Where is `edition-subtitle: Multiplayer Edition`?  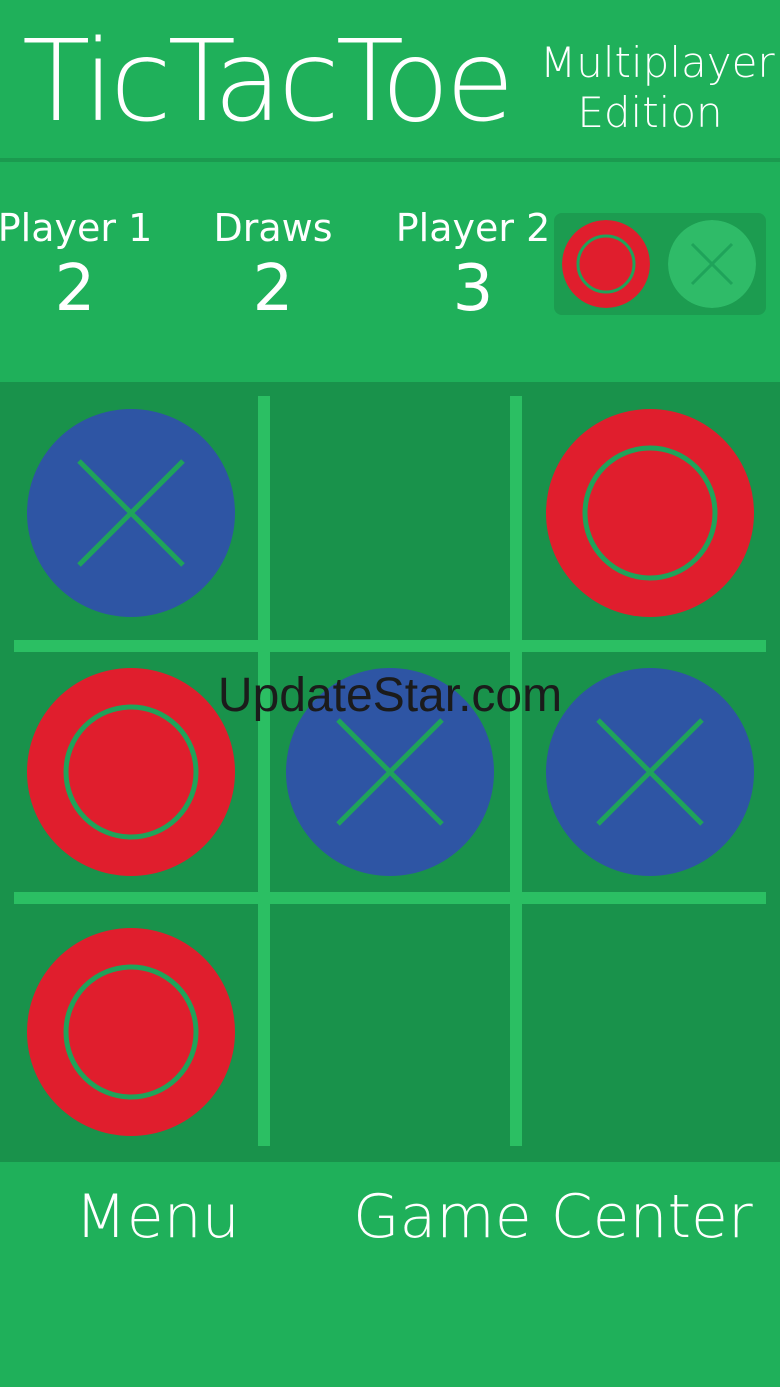 edition-subtitle: Multiplayer Edition is located at coordinates (657, 88).